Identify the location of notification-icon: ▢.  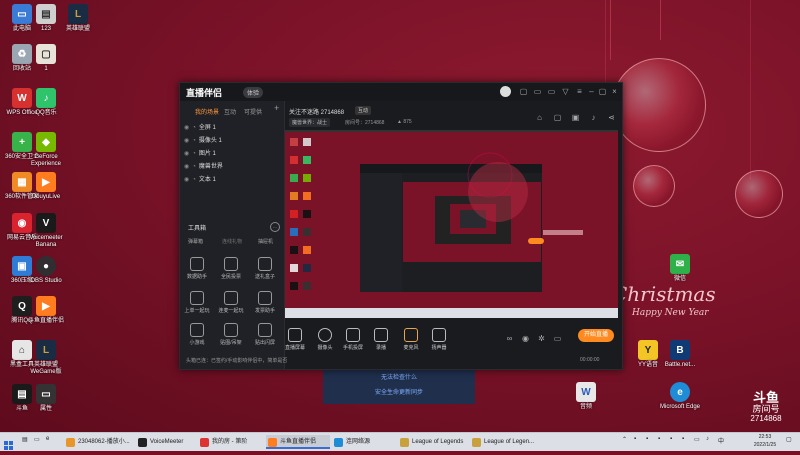
(789, 439).